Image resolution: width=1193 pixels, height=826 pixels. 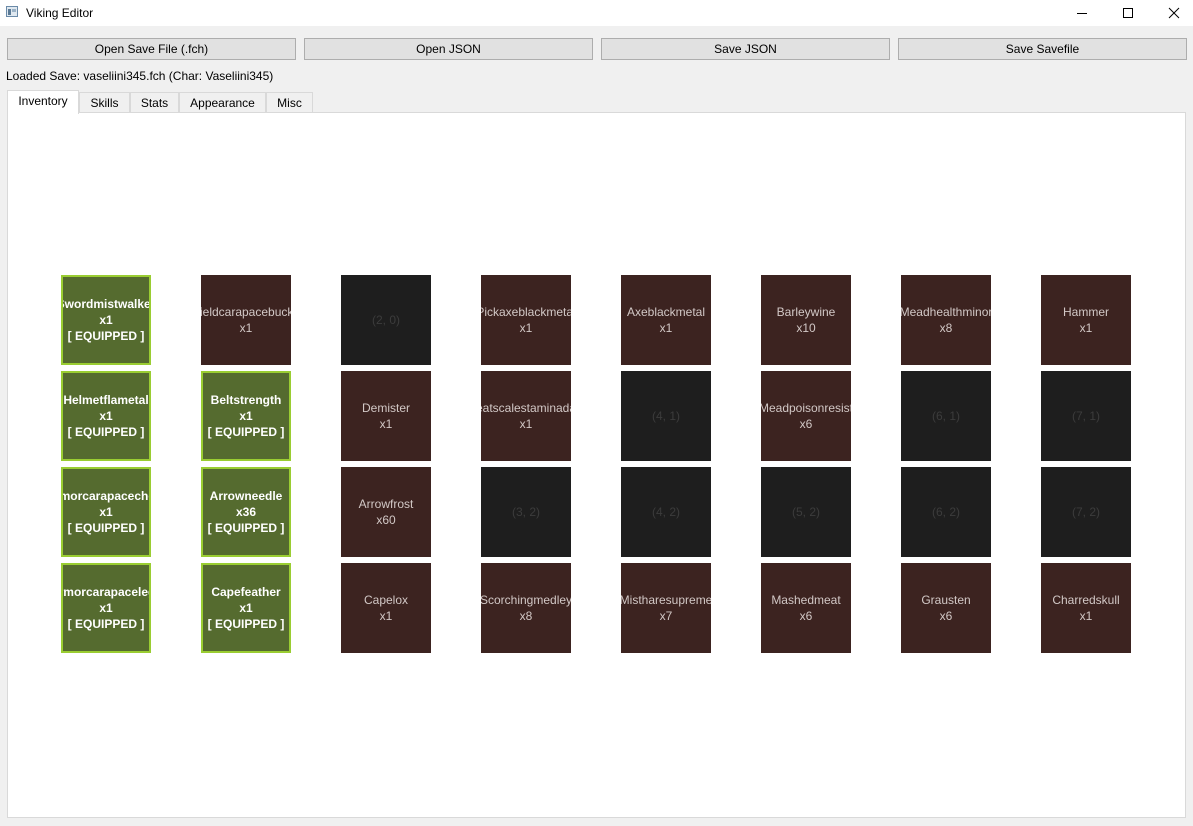 I want to click on open-json-button: Open JSON, so click(x=448, y=49).